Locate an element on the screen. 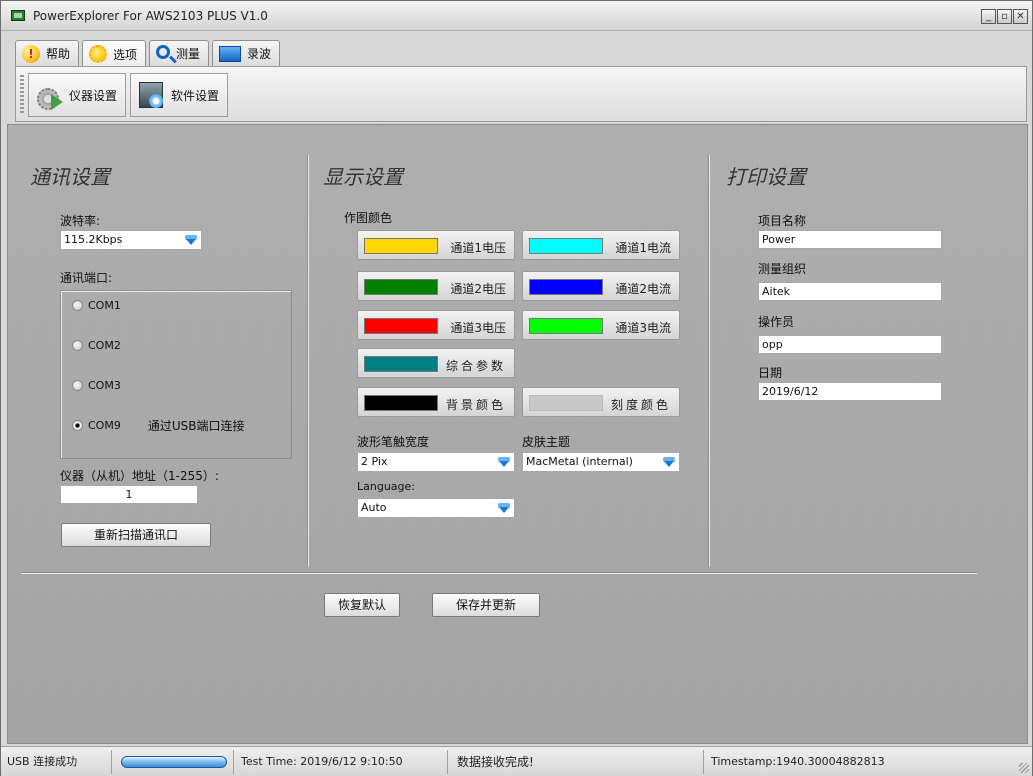 This screenshot has width=1033, height=776. timestamp: Timestamp:1940.30004882813 is located at coordinates (798, 761).